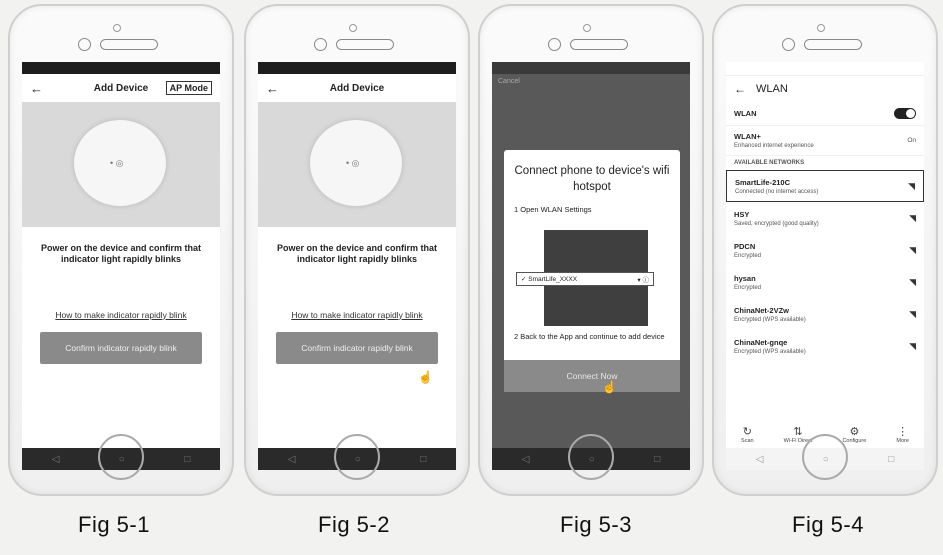  Describe the element at coordinates (777, 191) in the screenshot. I see `network-status: Connected (no internet access)` at that location.